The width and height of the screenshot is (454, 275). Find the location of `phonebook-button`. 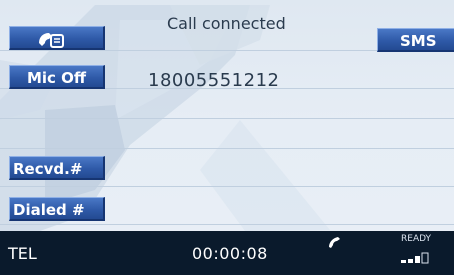

phonebook-button is located at coordinates (57, 38).